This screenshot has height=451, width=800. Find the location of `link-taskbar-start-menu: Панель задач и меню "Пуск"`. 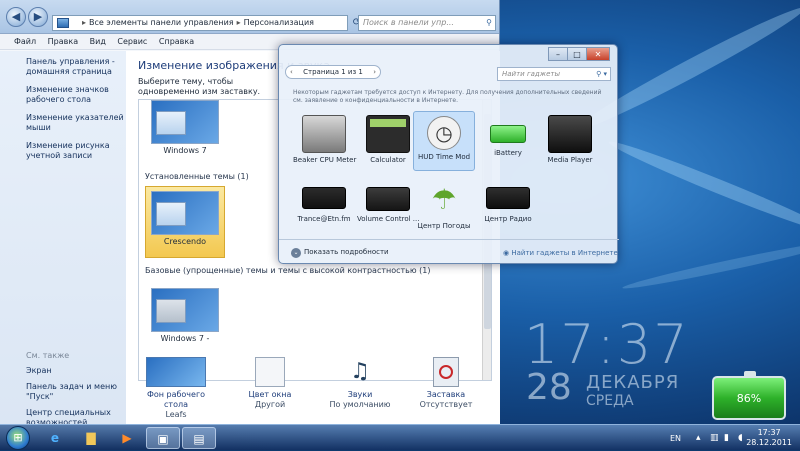

link-taskbar-start-menu: Панель задач и меню "Пуск" is located at coordinates (76, 392).